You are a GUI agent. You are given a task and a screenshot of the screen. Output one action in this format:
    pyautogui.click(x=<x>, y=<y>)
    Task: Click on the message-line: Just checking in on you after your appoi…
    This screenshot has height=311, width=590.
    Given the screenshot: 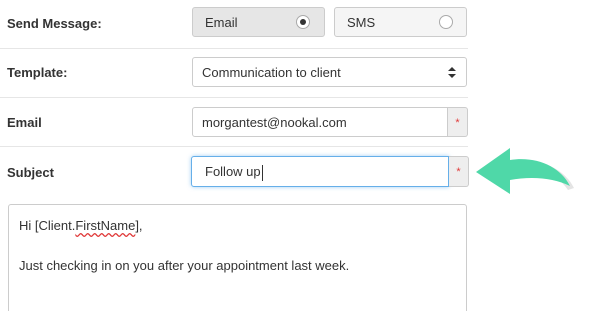 What is the action you would take?
    pyautogui.click(x=184, y=265)
    